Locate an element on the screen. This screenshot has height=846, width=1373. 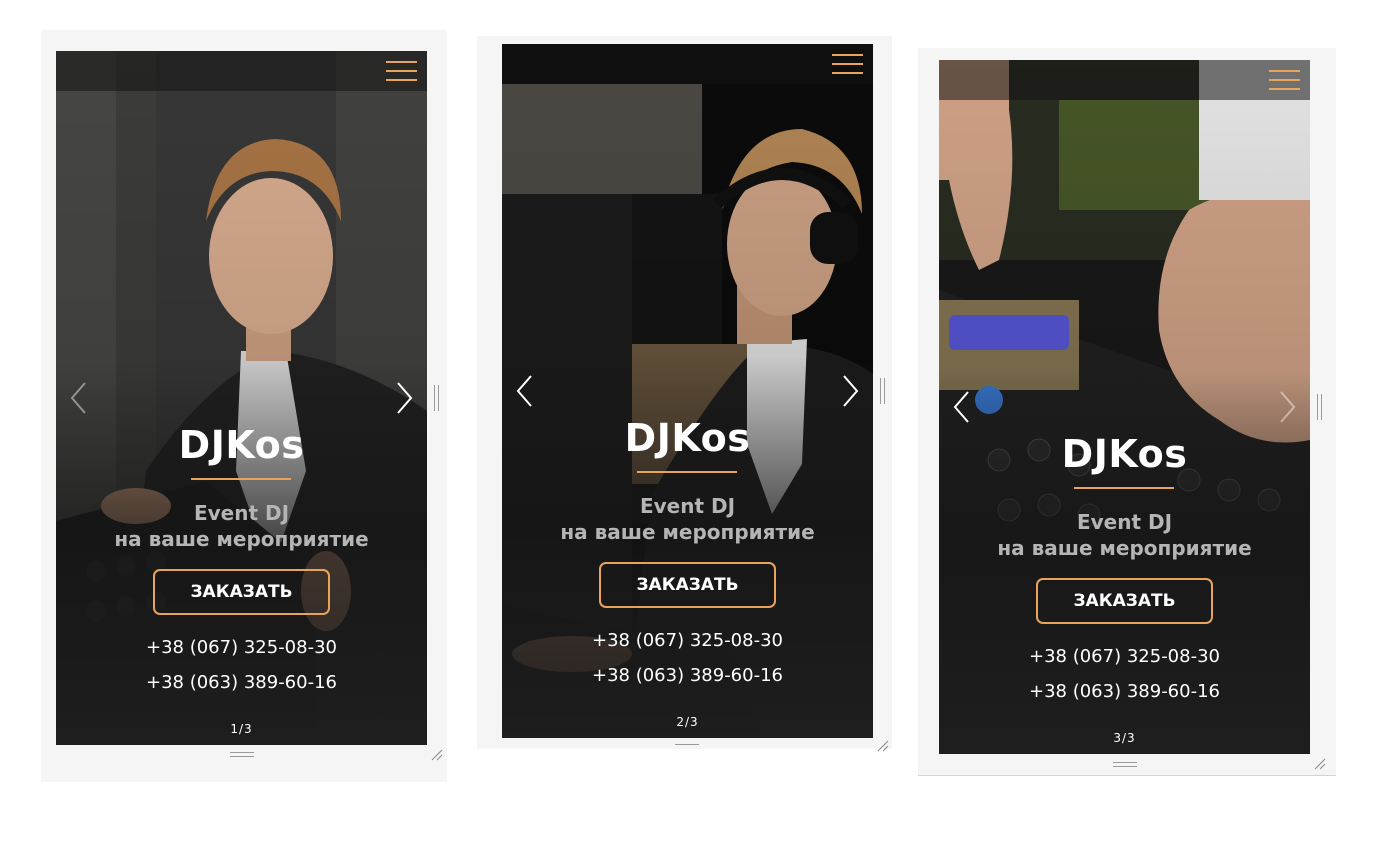
frame-bottom-border is located at coordinates (1127, 775).